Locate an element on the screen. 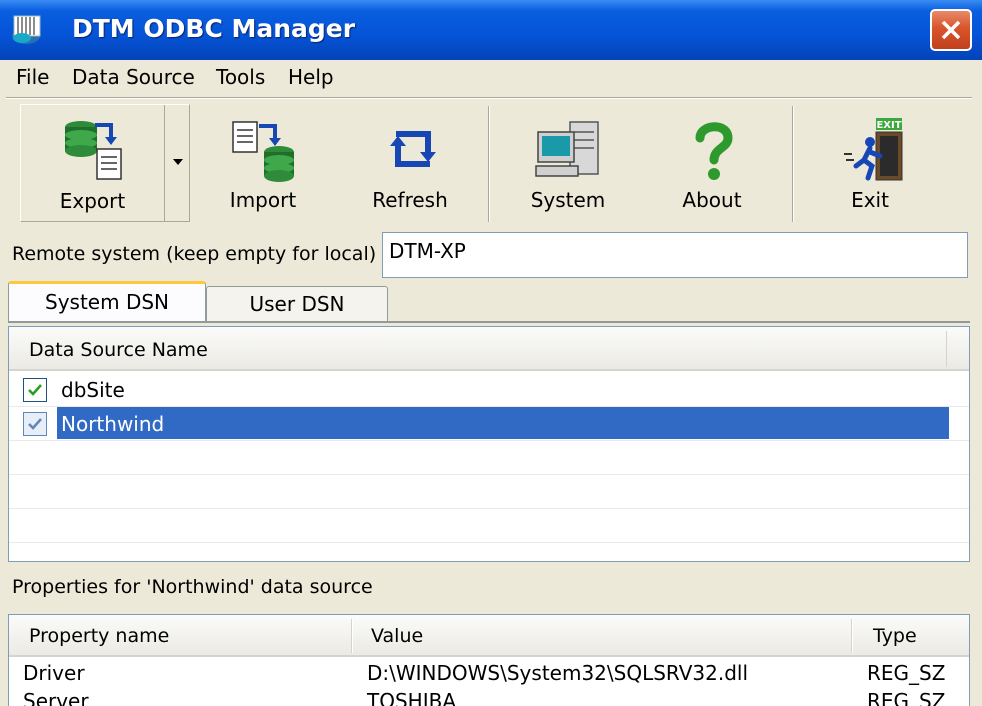  list-item: dbSite is located at coordinates (489, 390).